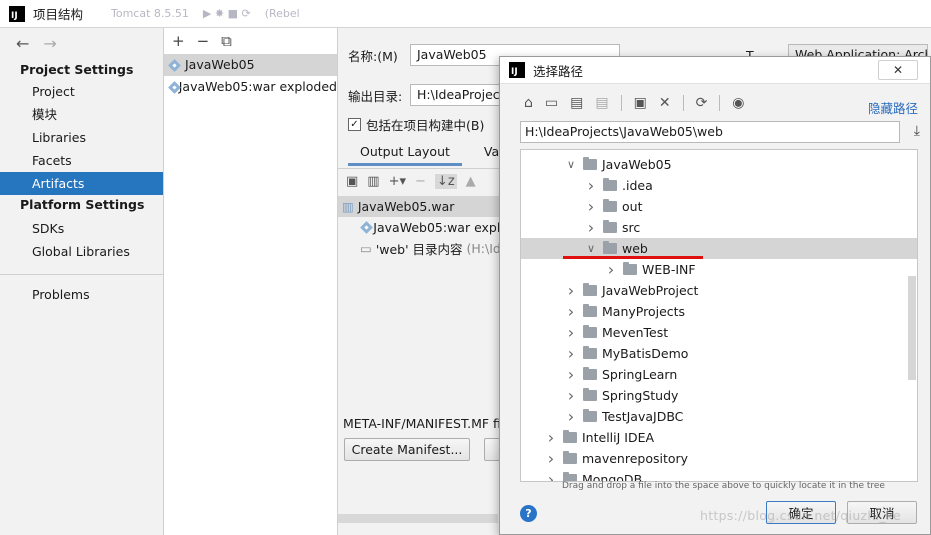 The image size is (931, 535). What do you see at coordinates (528, 513) in the screenshot?
I see `help-icon: ?` at bounding box center [528, 513].